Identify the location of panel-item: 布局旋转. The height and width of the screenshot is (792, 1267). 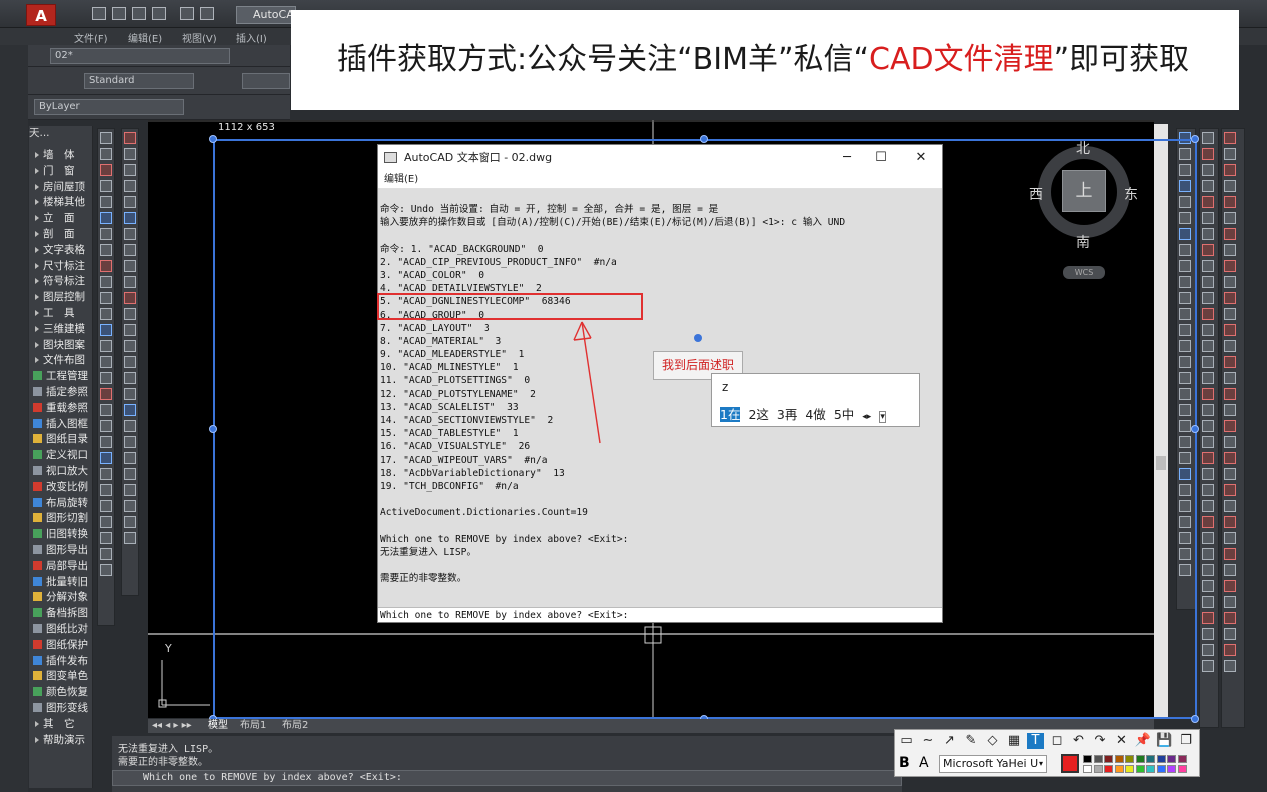
(61, 503).